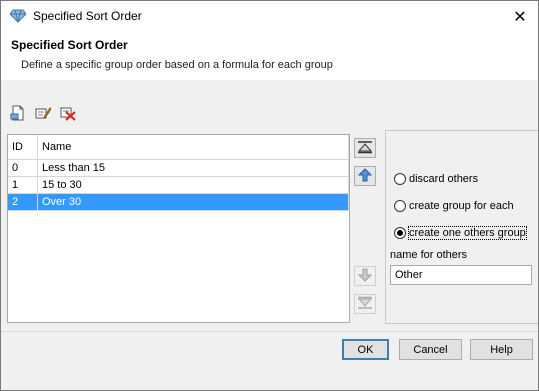 The height and width of the screenshot is (391, 539). I want to click on table-row-selected: 2 Over 30, so click(178, 202).